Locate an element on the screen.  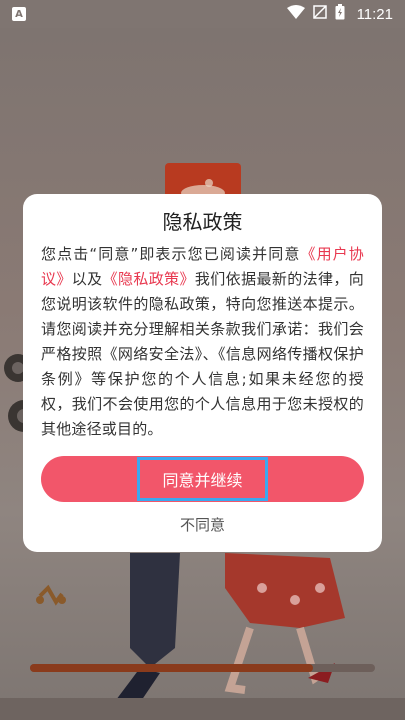
agree-button: 同意并继续 is located at coordinates (202, 479).